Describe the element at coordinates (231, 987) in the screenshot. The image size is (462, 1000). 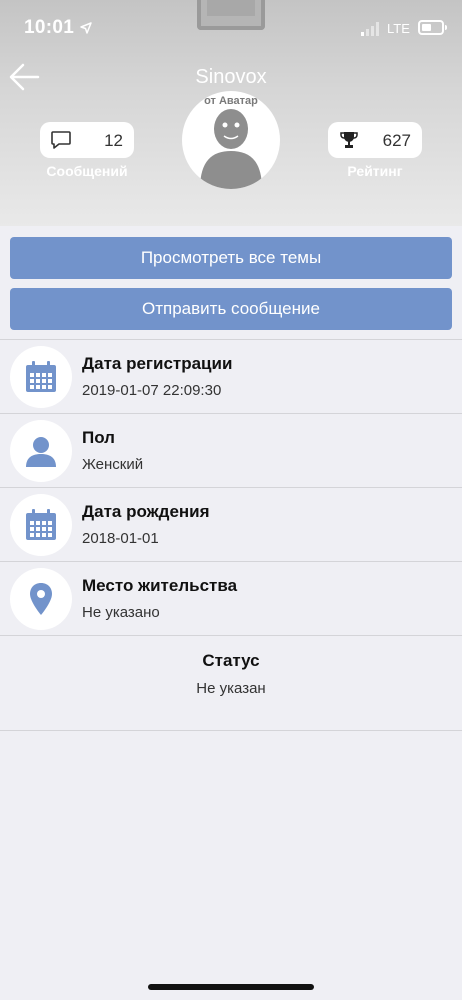
I see `home-indicator` at that location.